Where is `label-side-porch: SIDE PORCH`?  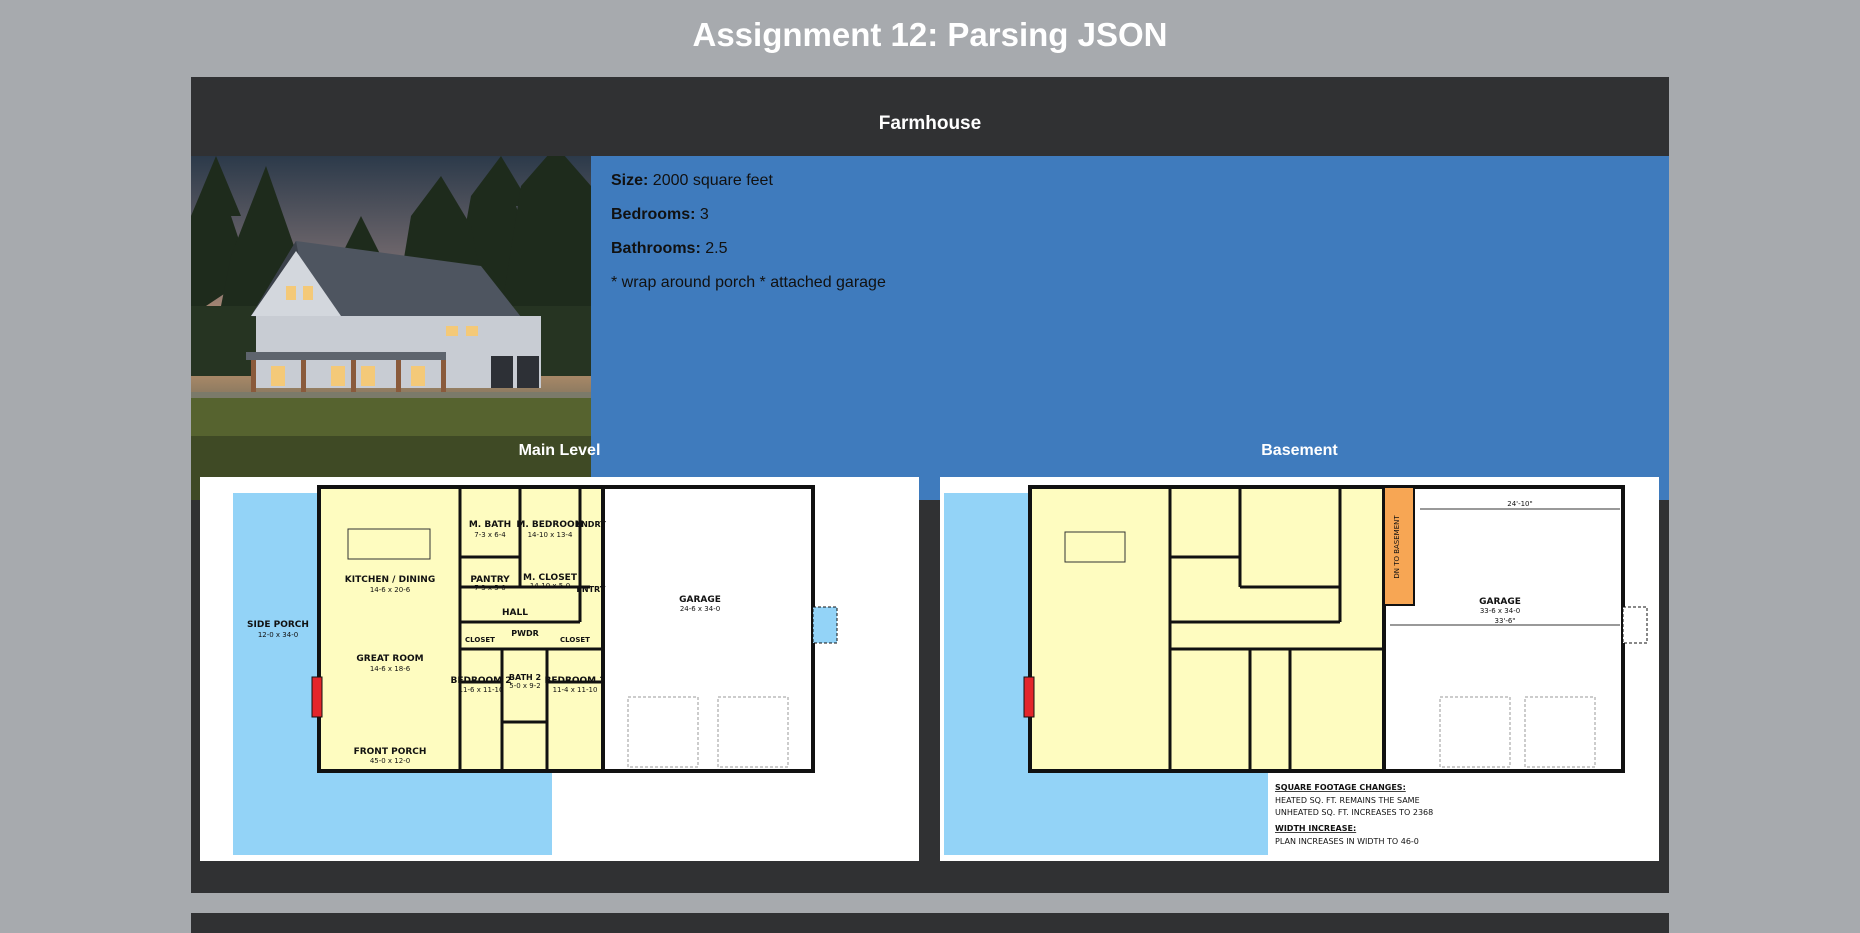
label-side-porch: SIDE PORCH is located at coordinates (278, 625).